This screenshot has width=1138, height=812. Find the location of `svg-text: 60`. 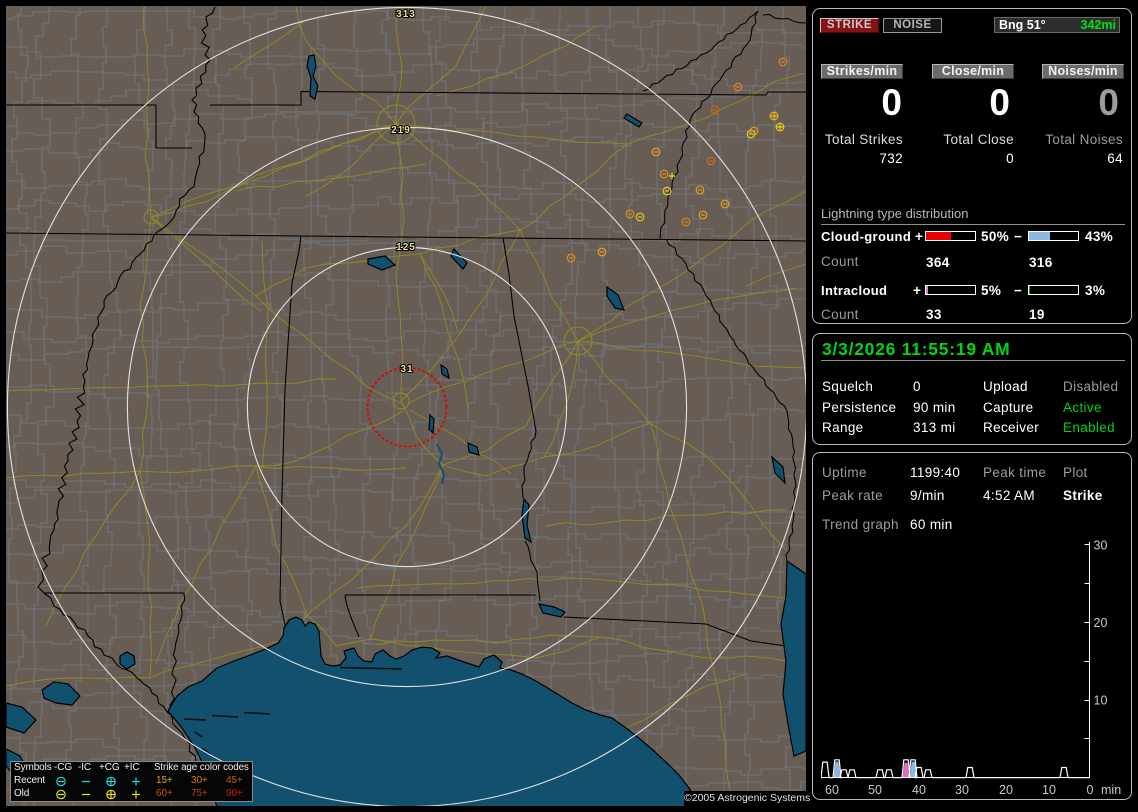

svg-text: 60 is located at coordinates (832, 790).